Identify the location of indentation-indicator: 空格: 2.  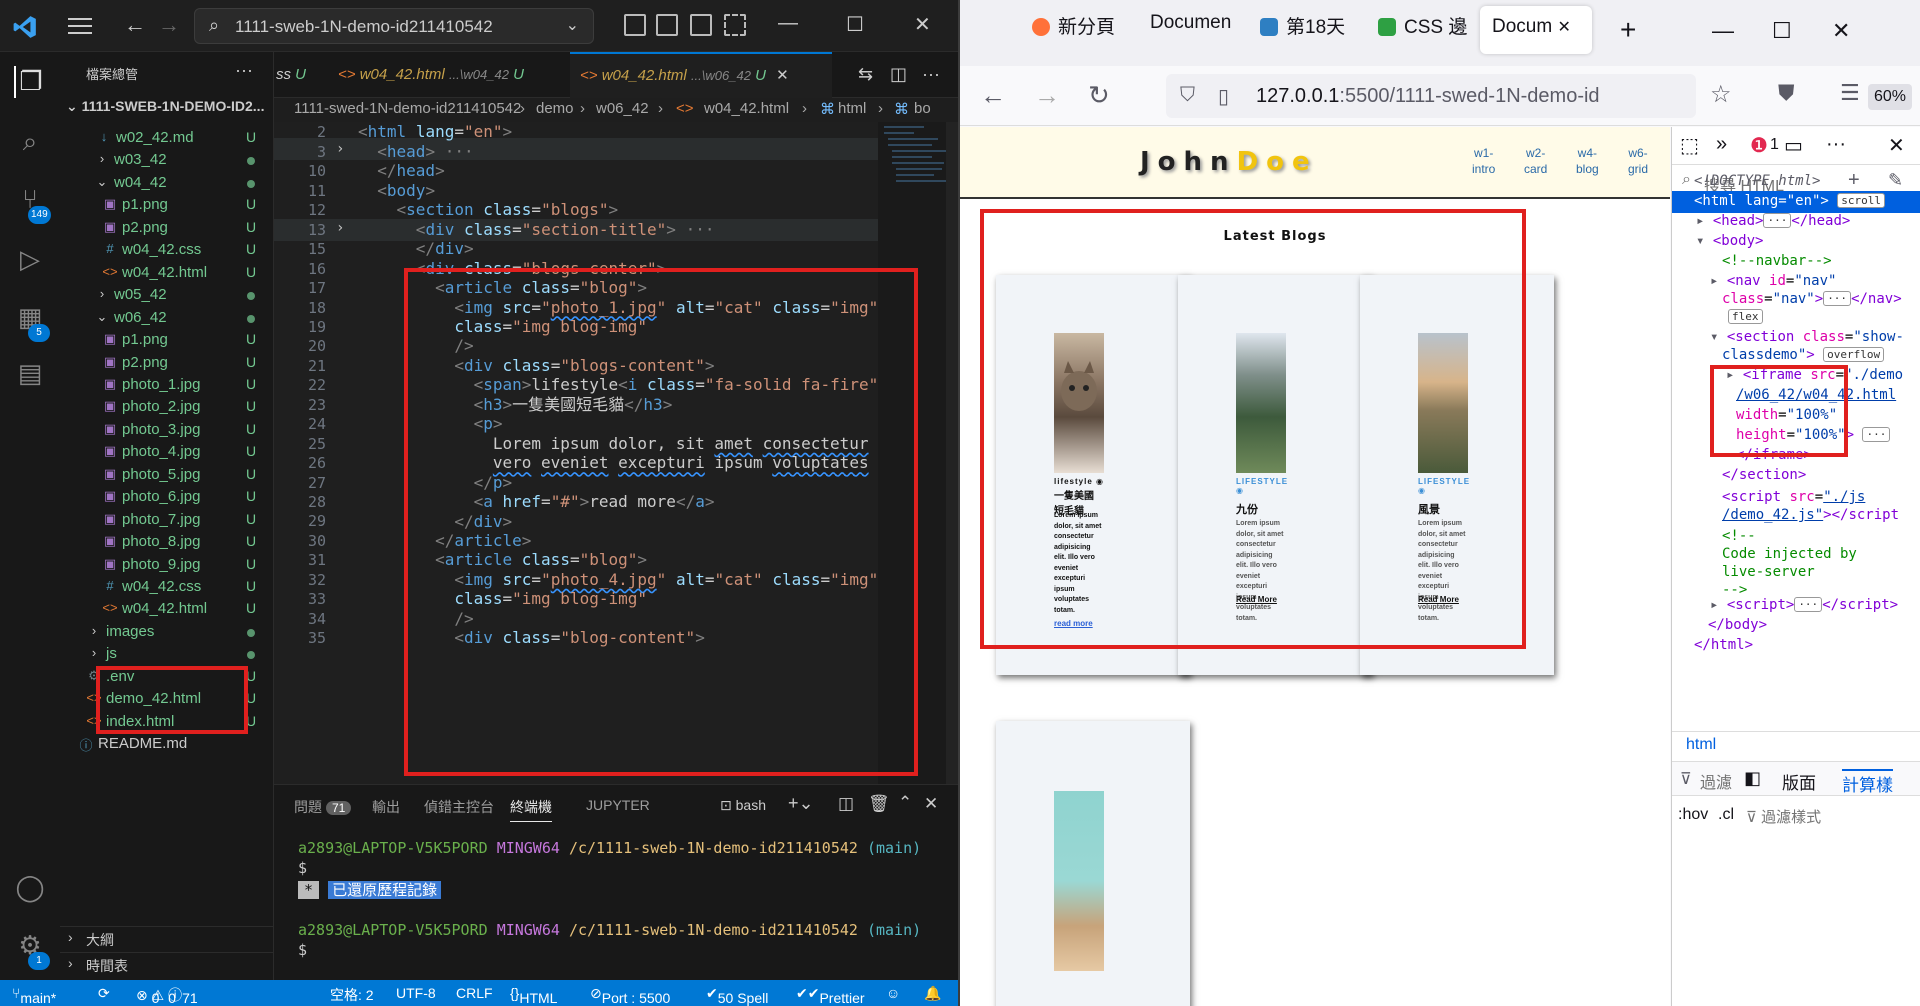
(352, 995).